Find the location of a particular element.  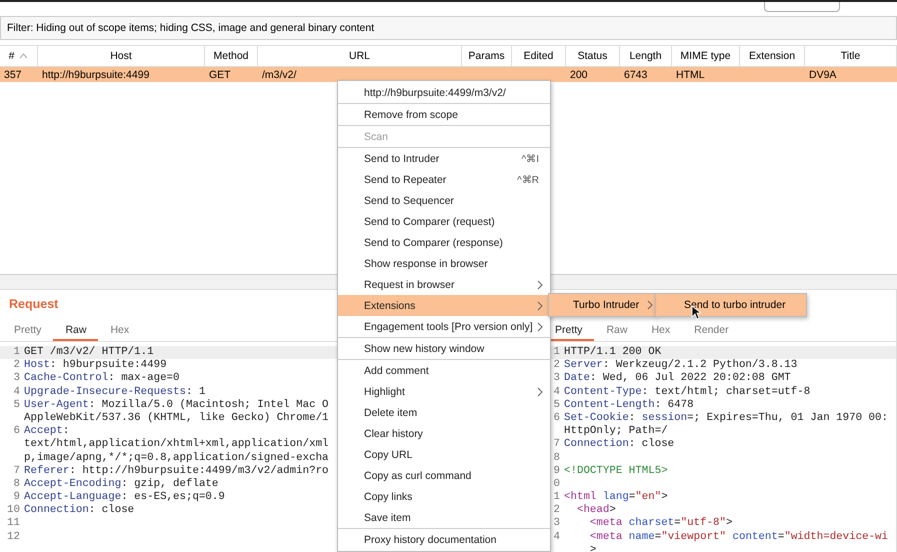

table-row: 357 http://h9burpsuite:4499 GET /m3/v2/ 200 6743 HTML DV9A is located at coordinates (448, 74).